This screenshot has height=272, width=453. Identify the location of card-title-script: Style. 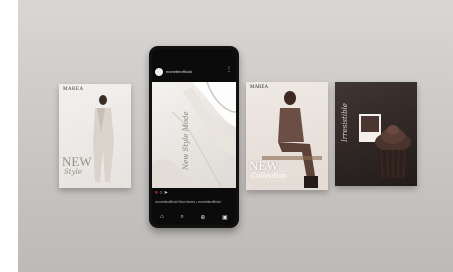
(73, 172).